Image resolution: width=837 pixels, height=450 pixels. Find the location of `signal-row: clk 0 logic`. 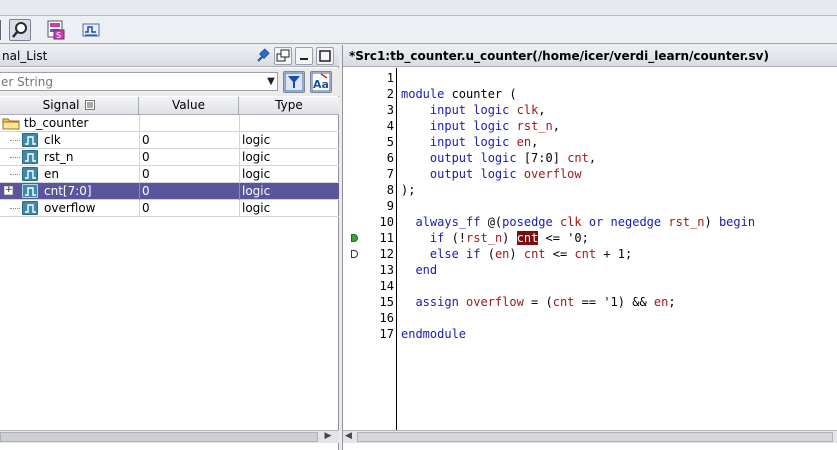

signal-row: clk 0 logic is located at coordinates (169, 140).